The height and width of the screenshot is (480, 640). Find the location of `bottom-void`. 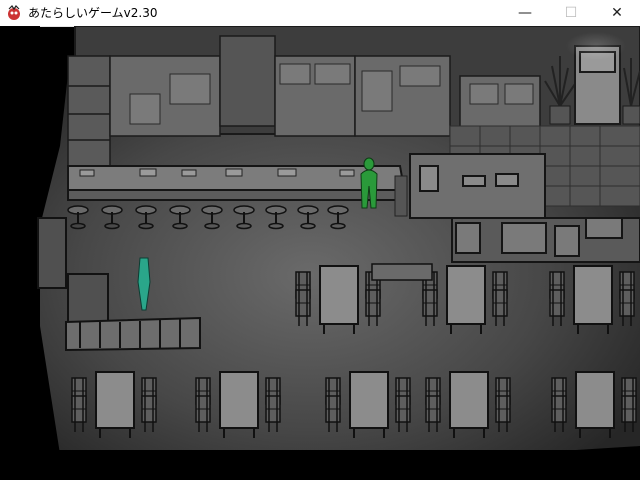

bottom-void is located at coordinates (320, 465).